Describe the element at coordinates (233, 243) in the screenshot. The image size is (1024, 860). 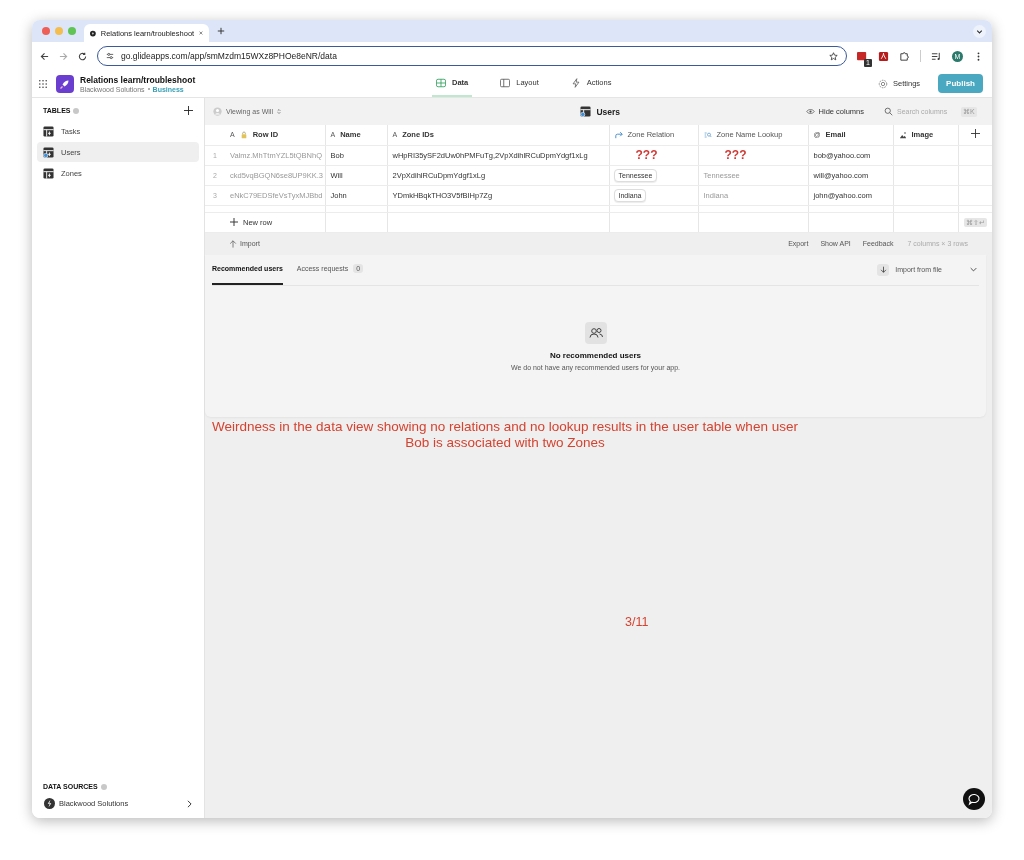
I see `arrow-up-icon` at that location.